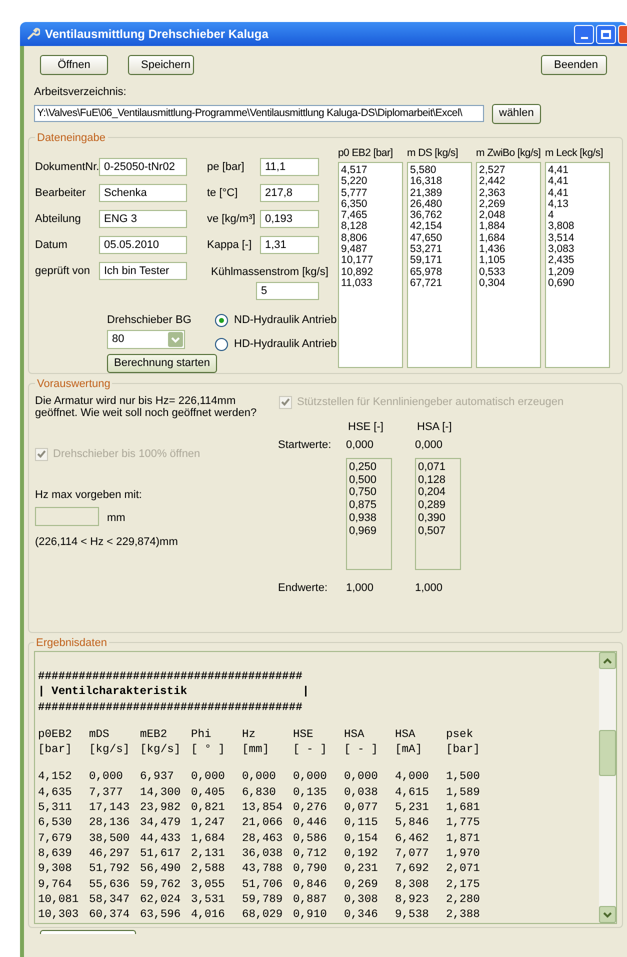 This screenshot has height=957, width=627. What do you see at coordinates (143, 167) in the screenshot?
I see `text-field: 0-25050-tNr02` at bounding box center [143, 167].